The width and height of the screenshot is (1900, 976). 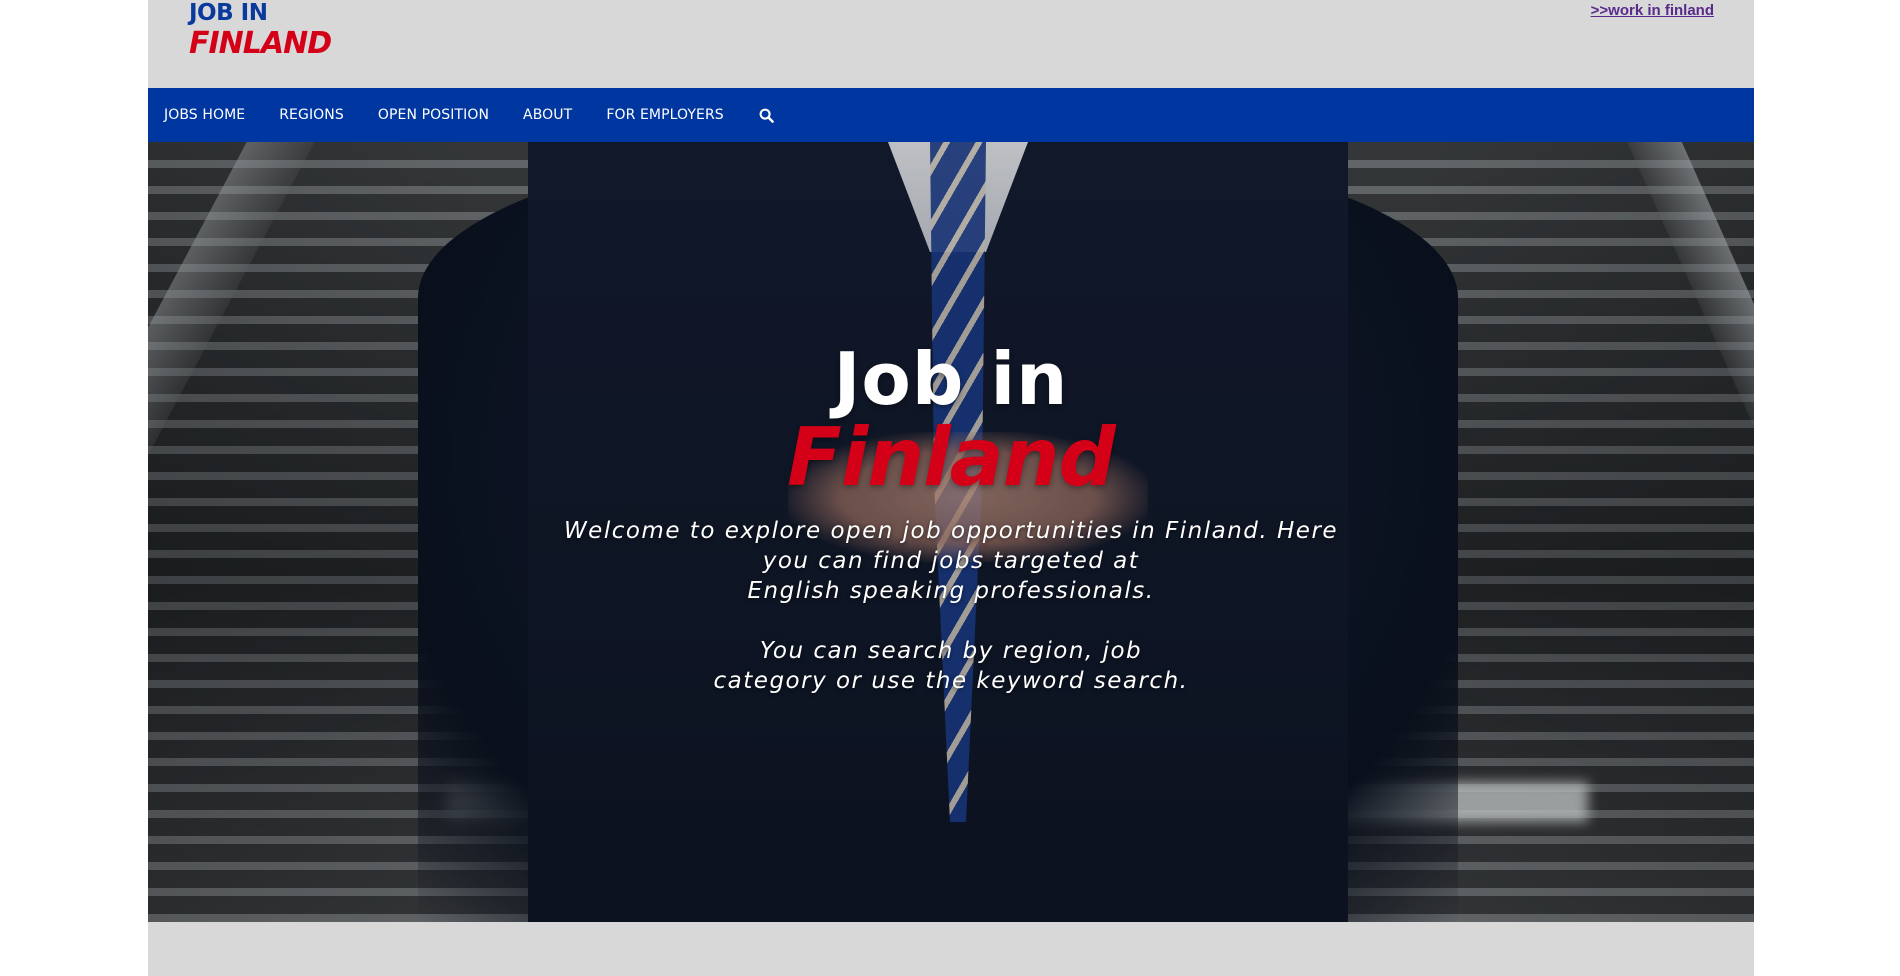 What do you see at coordinates (1652, 10) in the screenshot?
I see `work-in-finland-link: >>work in finland` at bounding box center [1652, 10].